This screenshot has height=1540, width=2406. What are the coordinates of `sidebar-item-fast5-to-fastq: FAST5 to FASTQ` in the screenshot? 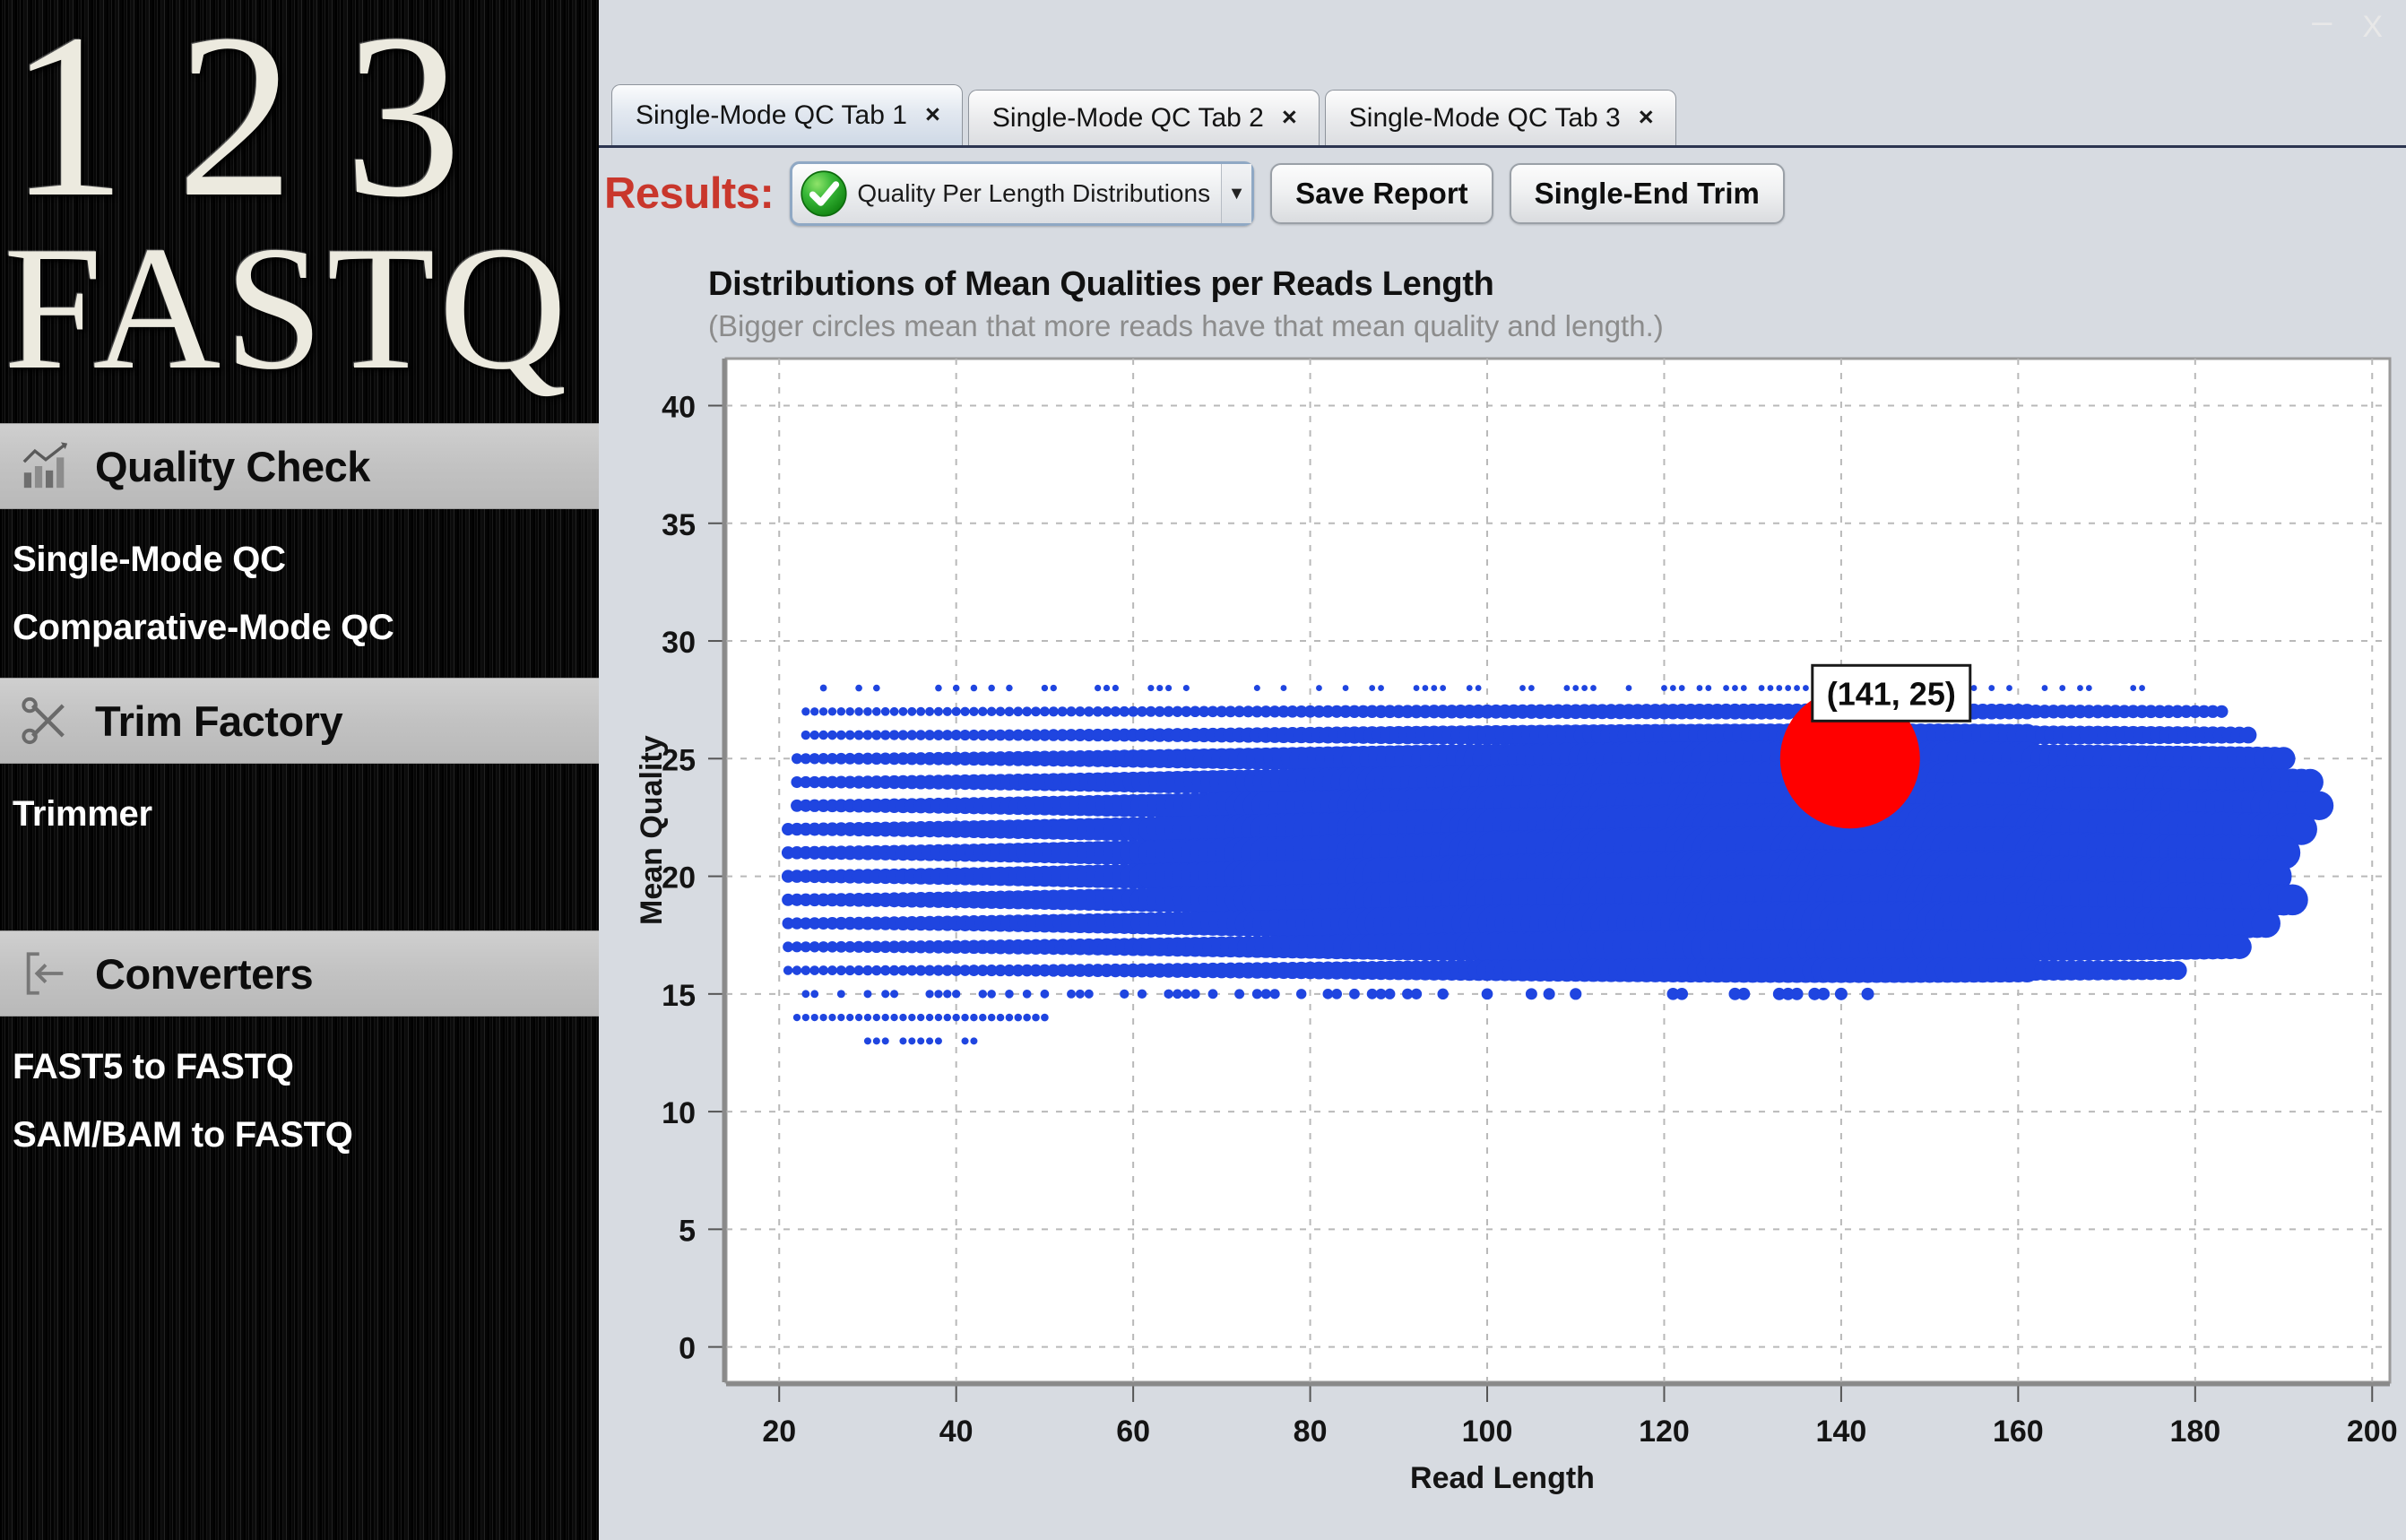 It's located at (299, 1067).